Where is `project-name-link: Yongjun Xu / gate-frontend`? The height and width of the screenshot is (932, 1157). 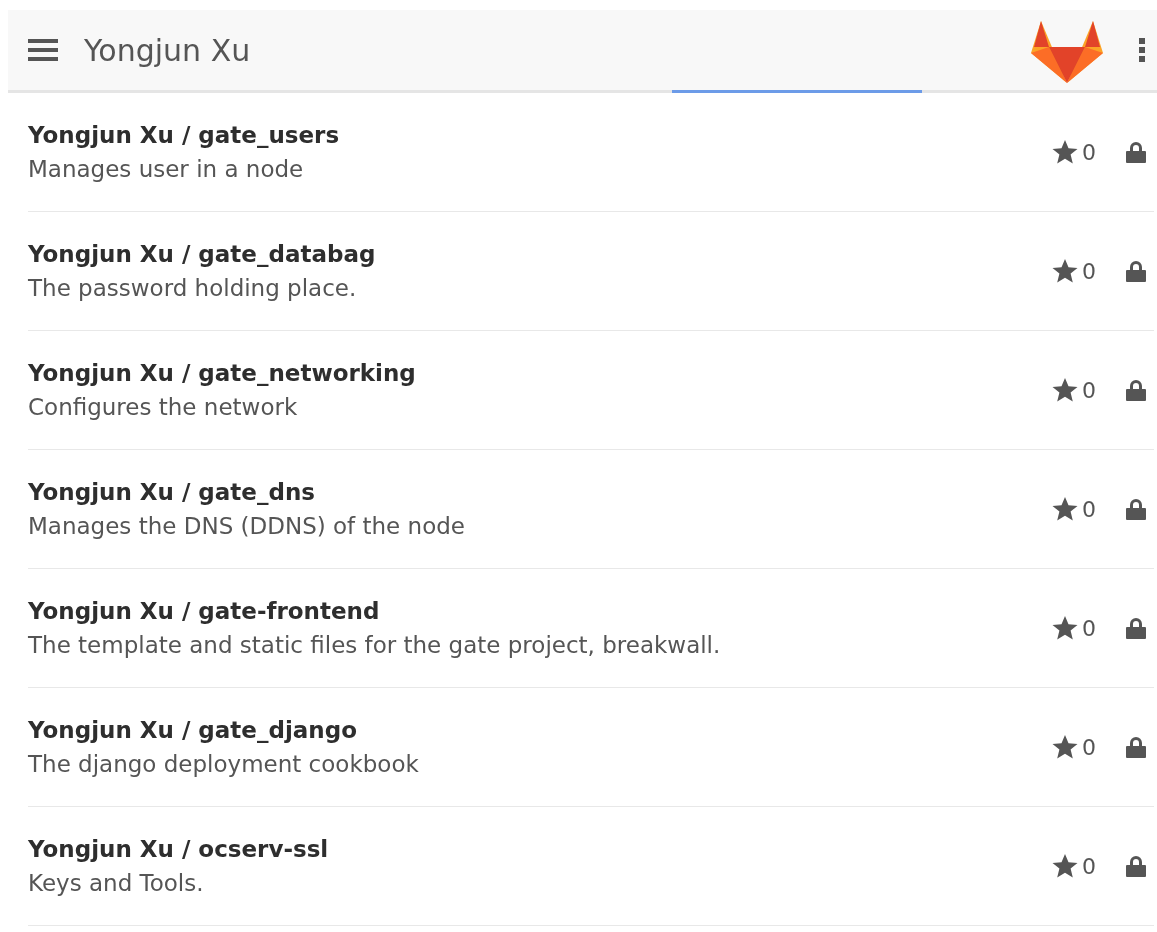 project-name-link: Yongjun Xu / gate-frontend is located at coordinates (540, 611).